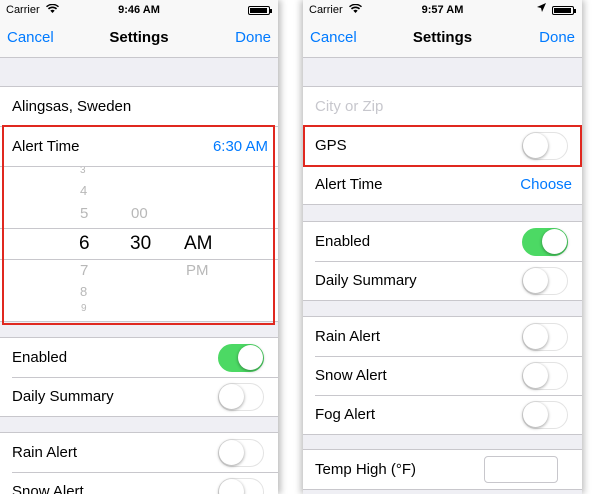 This screenshot has height=494, width=600. I want to click on temp-high-label: Temp High (°F), so click(366, 469).